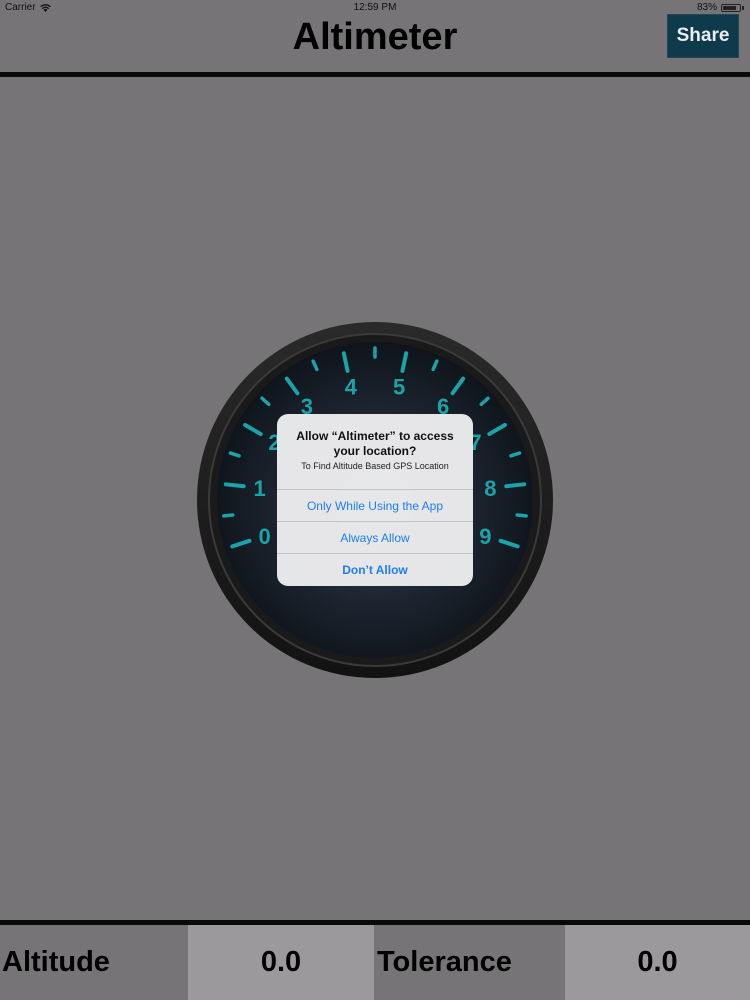 The image size is (750, 1000). Describe the element at coordinates (703, 36) in the screenshot. I see `share-button: Share` at that location.